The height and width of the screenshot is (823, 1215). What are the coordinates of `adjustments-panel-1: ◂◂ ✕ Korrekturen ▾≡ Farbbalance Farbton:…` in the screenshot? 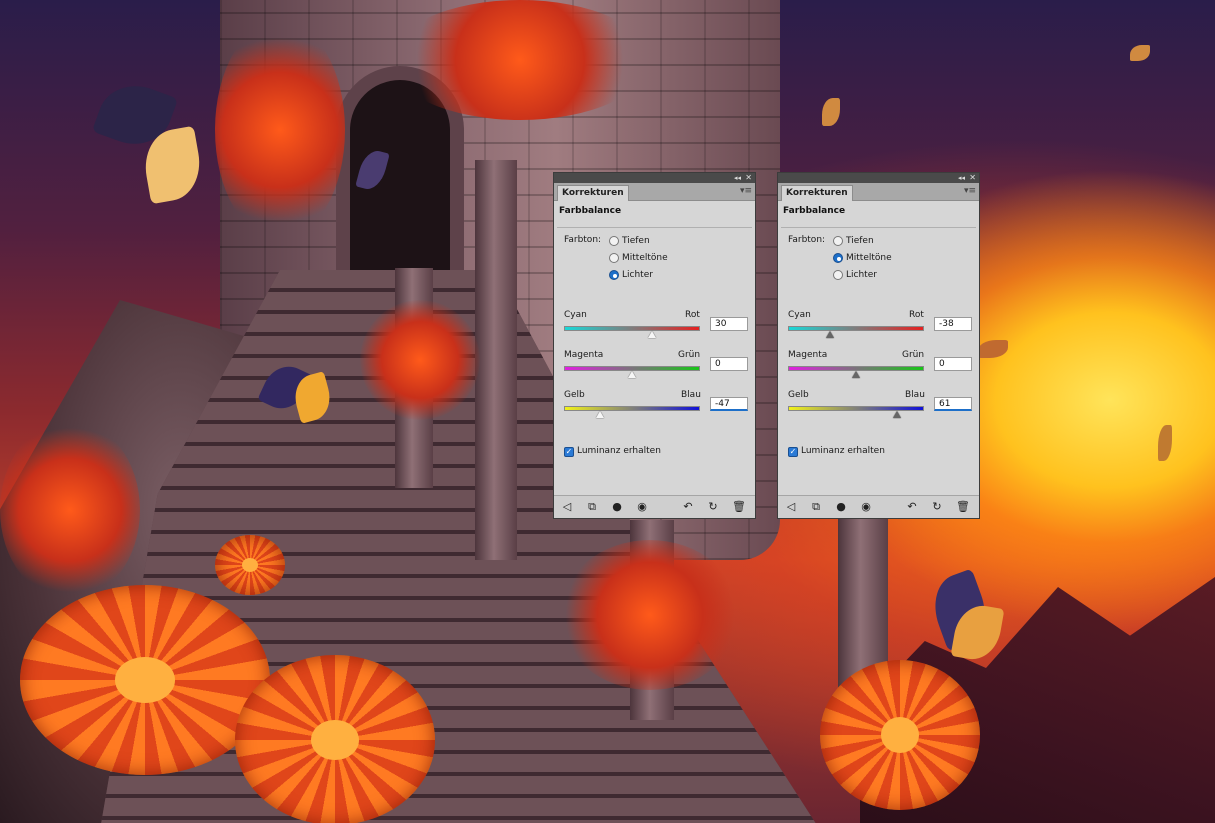 It's located at (654, 345).